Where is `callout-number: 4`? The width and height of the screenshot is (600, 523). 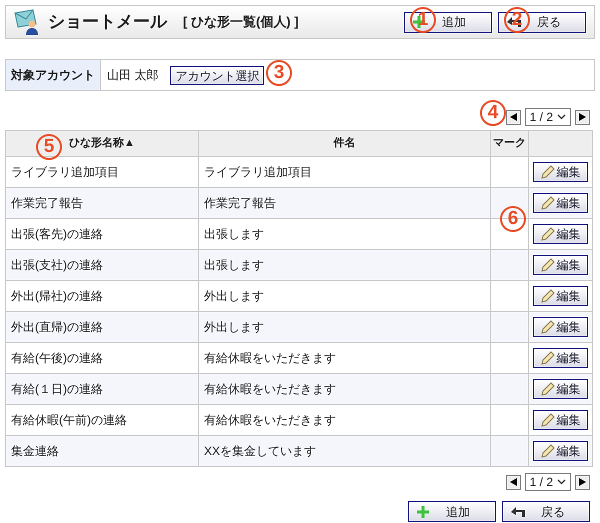 callout-number: 4 is located at coordinates (493, 113).